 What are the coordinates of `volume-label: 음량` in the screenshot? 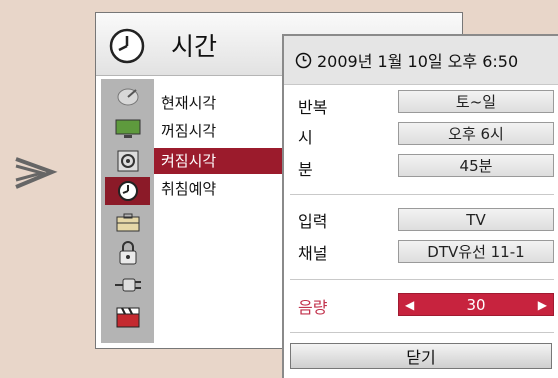 It's located at (313, 307).